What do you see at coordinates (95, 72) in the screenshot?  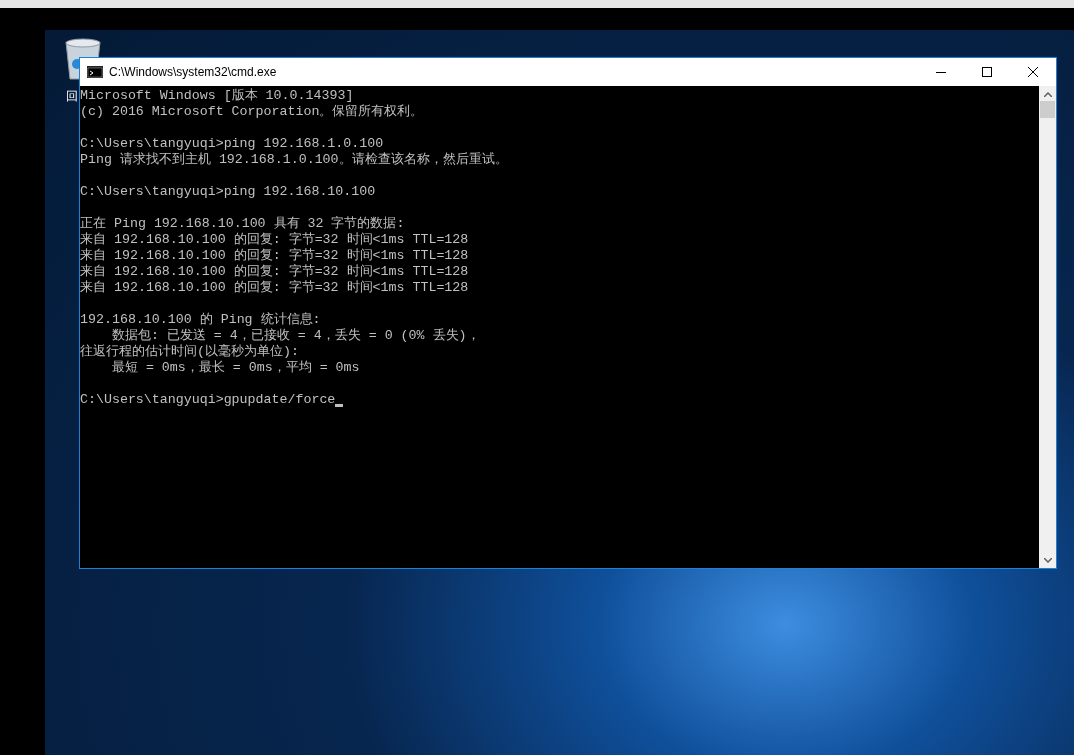 I see `console-icon` at bounding box center [95, 72].